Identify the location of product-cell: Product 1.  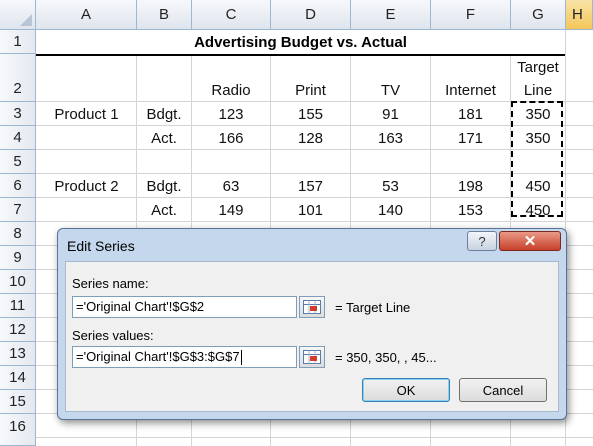
(86, 114).